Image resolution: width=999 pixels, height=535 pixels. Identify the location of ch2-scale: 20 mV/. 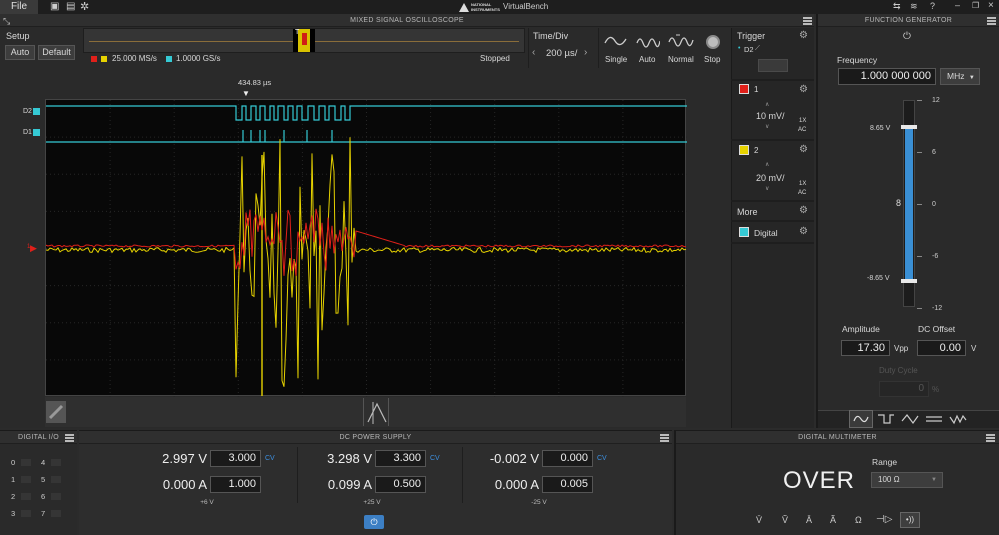
(770, 178).